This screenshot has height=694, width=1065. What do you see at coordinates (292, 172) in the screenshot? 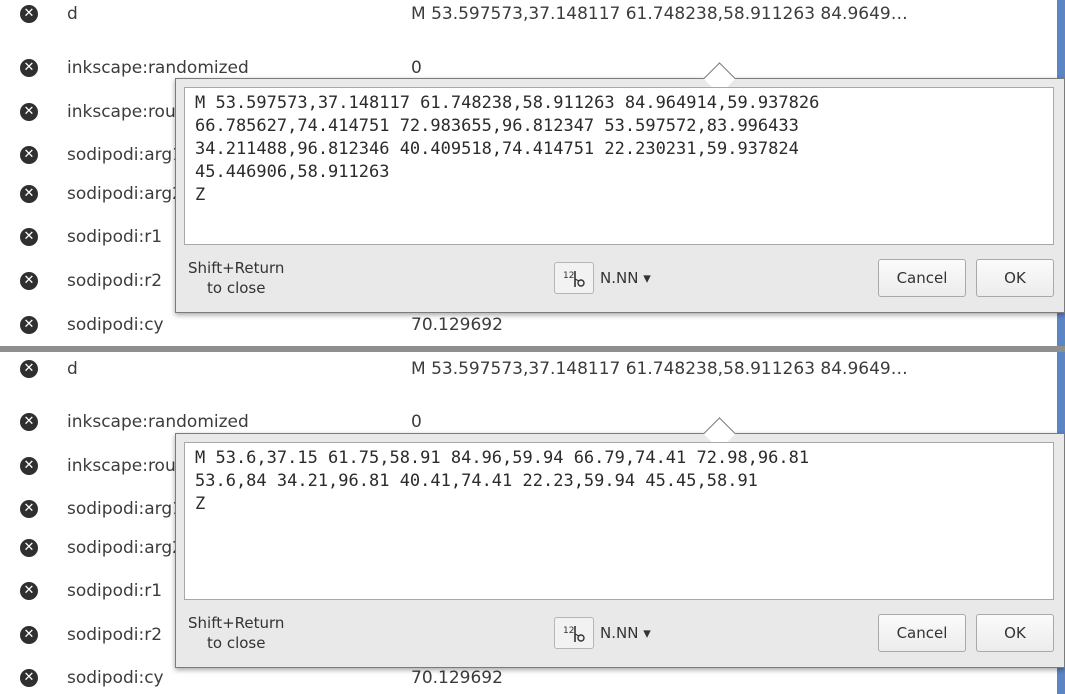
I see `editor-line: 45.446906,58.911263` at bounding box center [292, 172].